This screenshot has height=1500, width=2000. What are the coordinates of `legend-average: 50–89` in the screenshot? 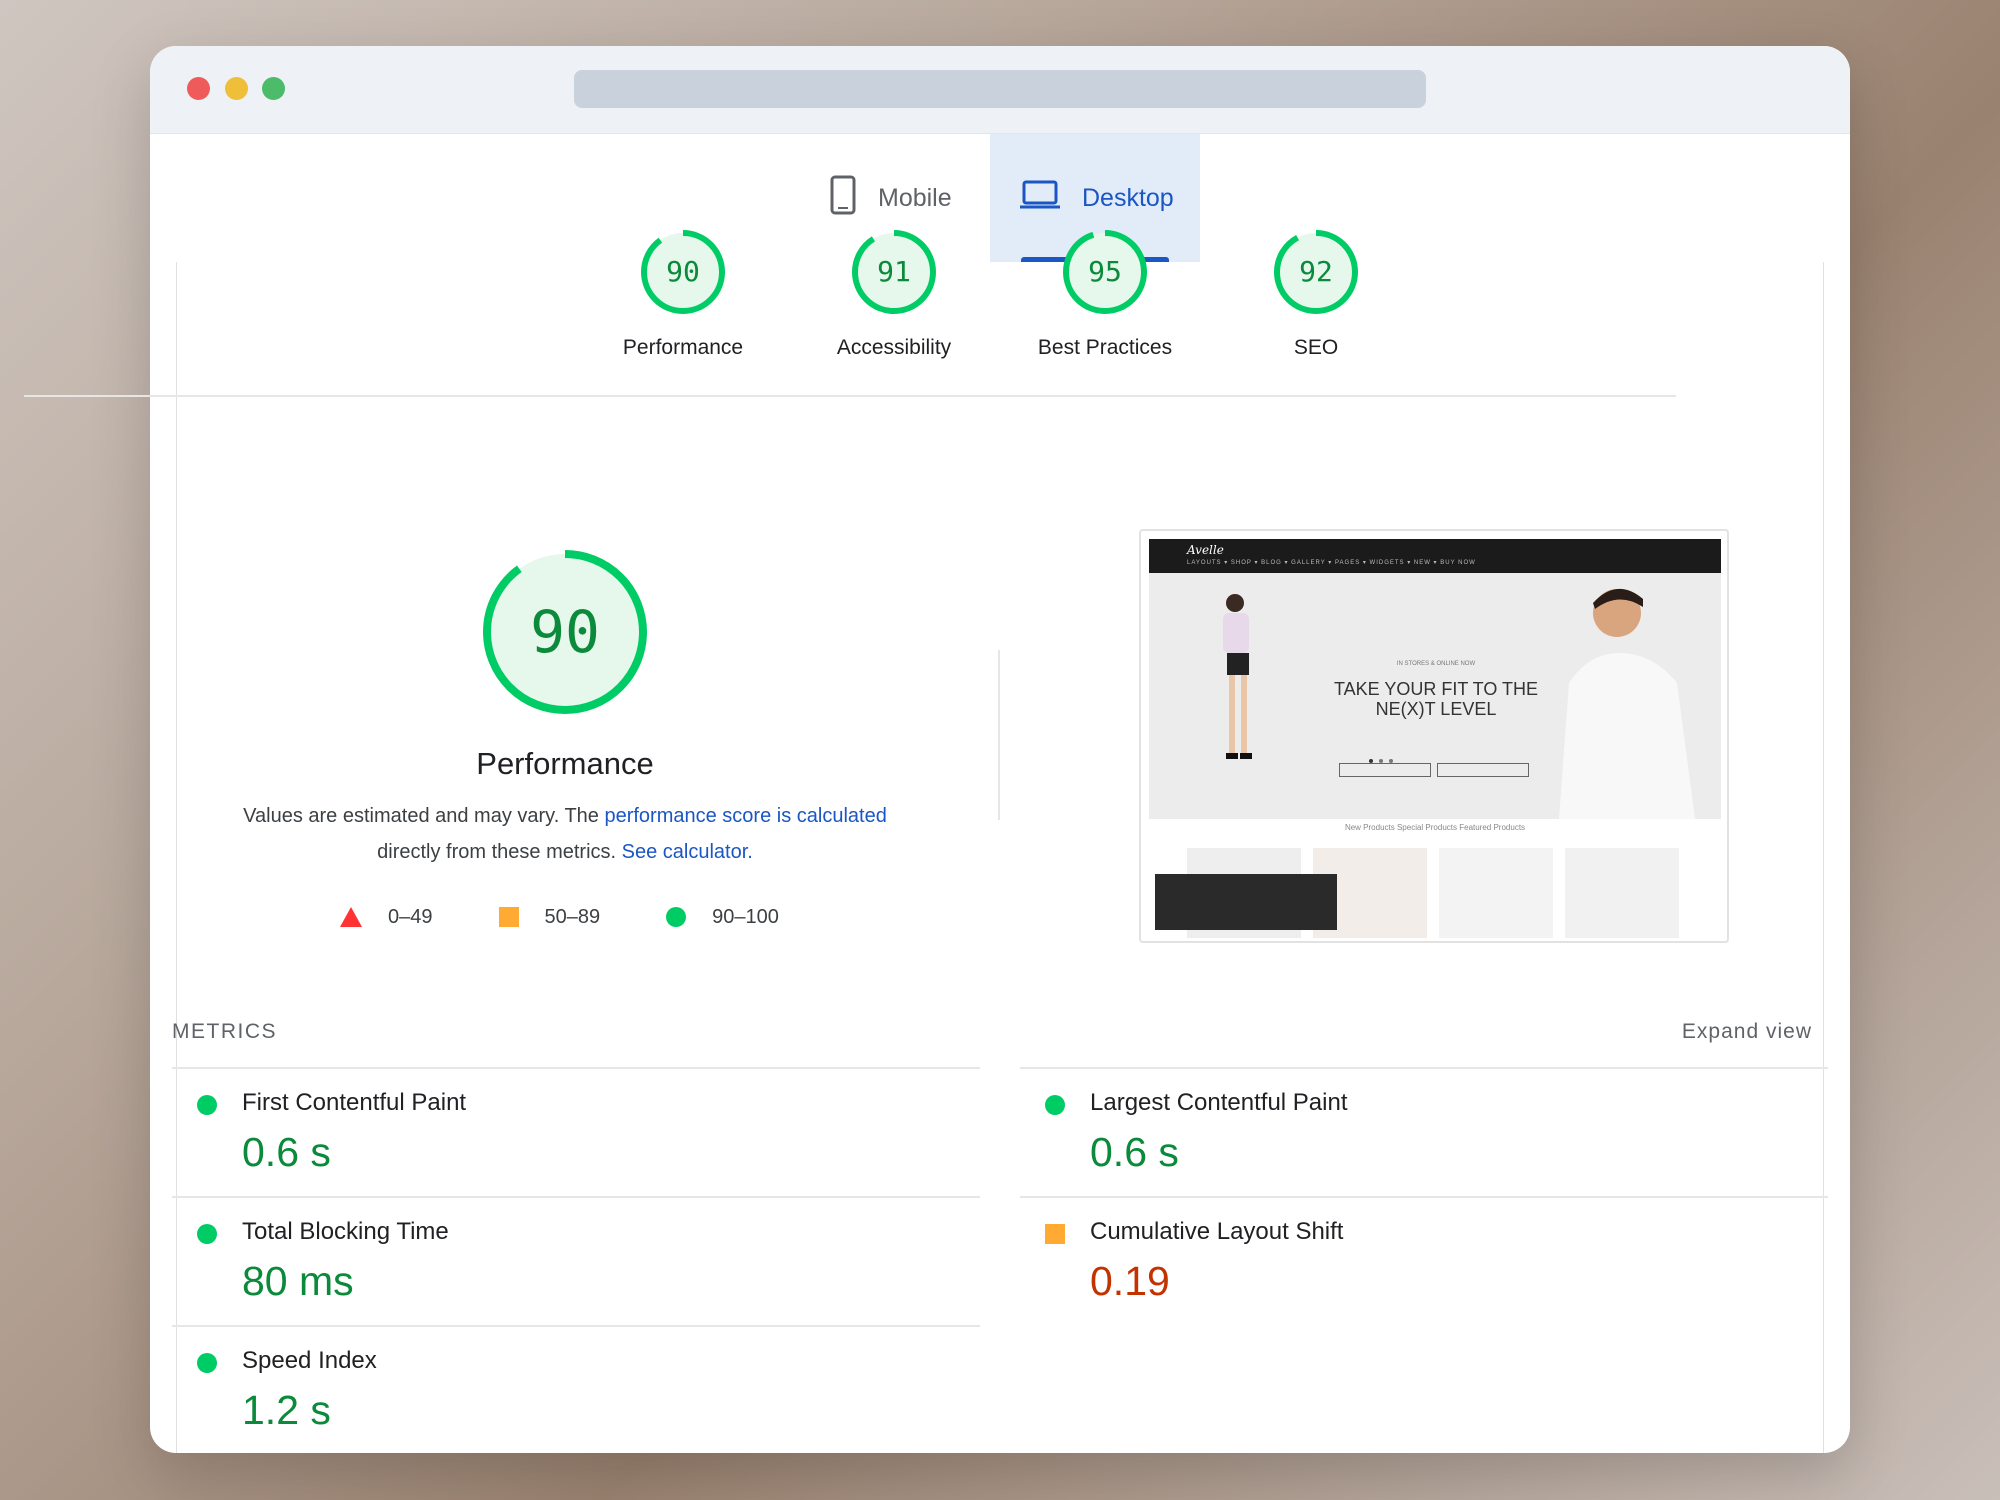 It's located at (549, 917).